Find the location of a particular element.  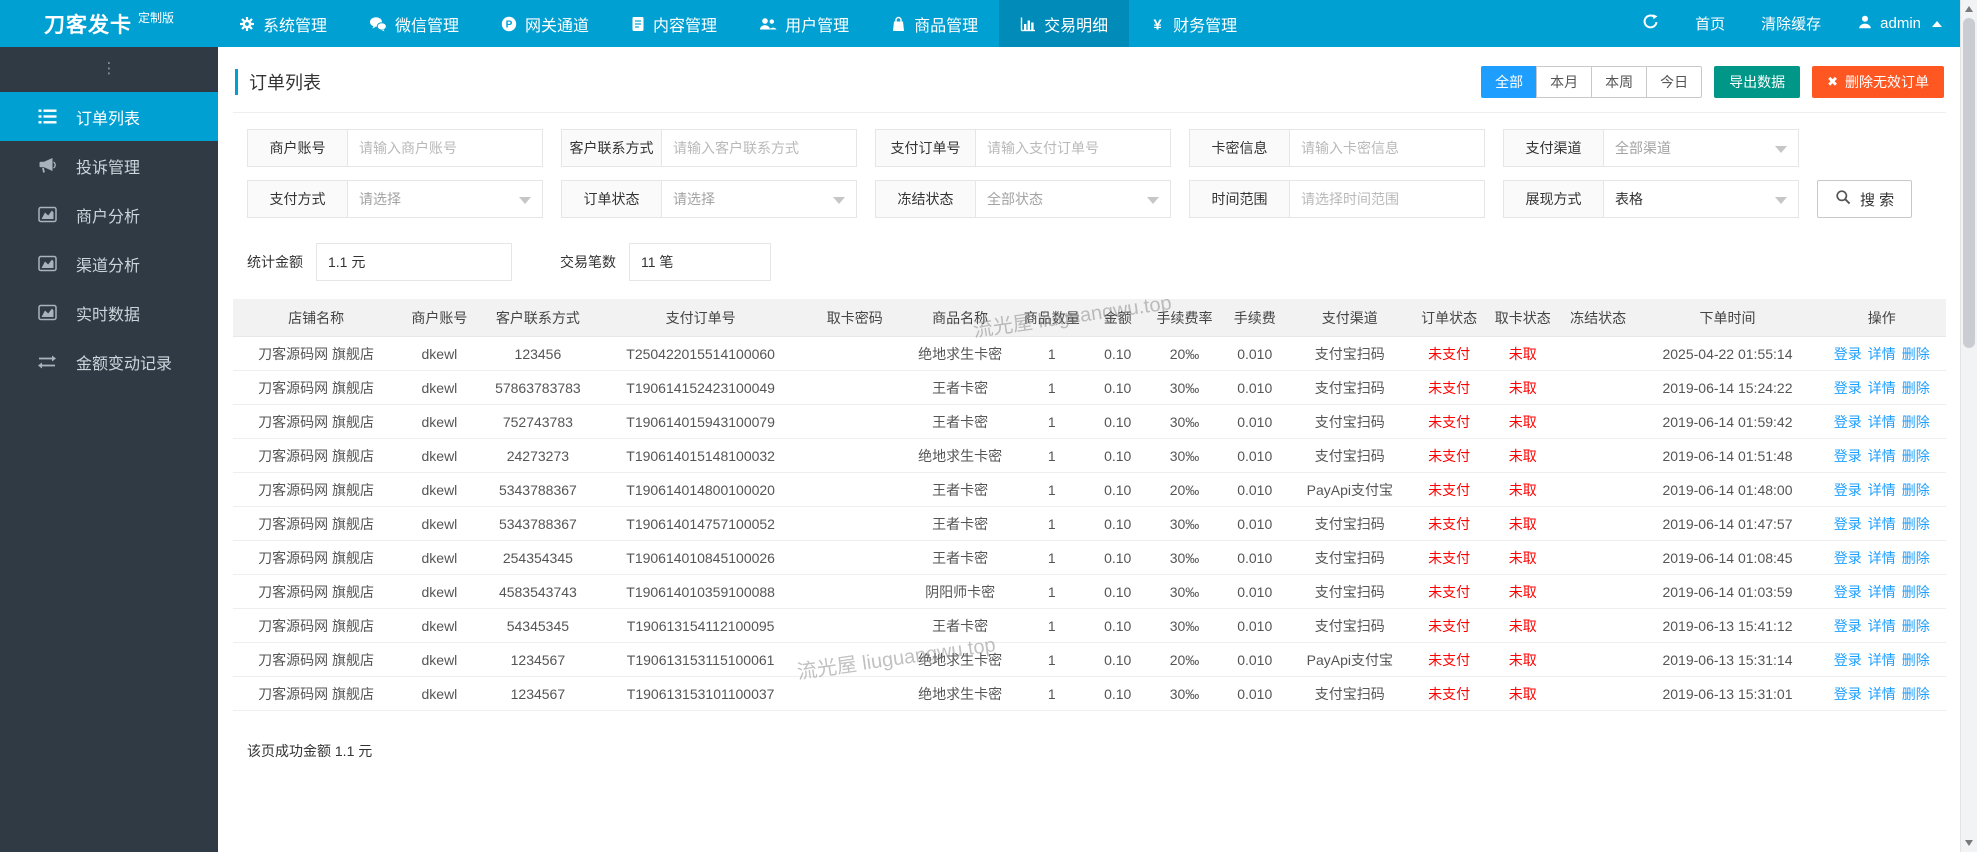

cell-product: 绝地求生卡密 is located at coordinates (960, 693).